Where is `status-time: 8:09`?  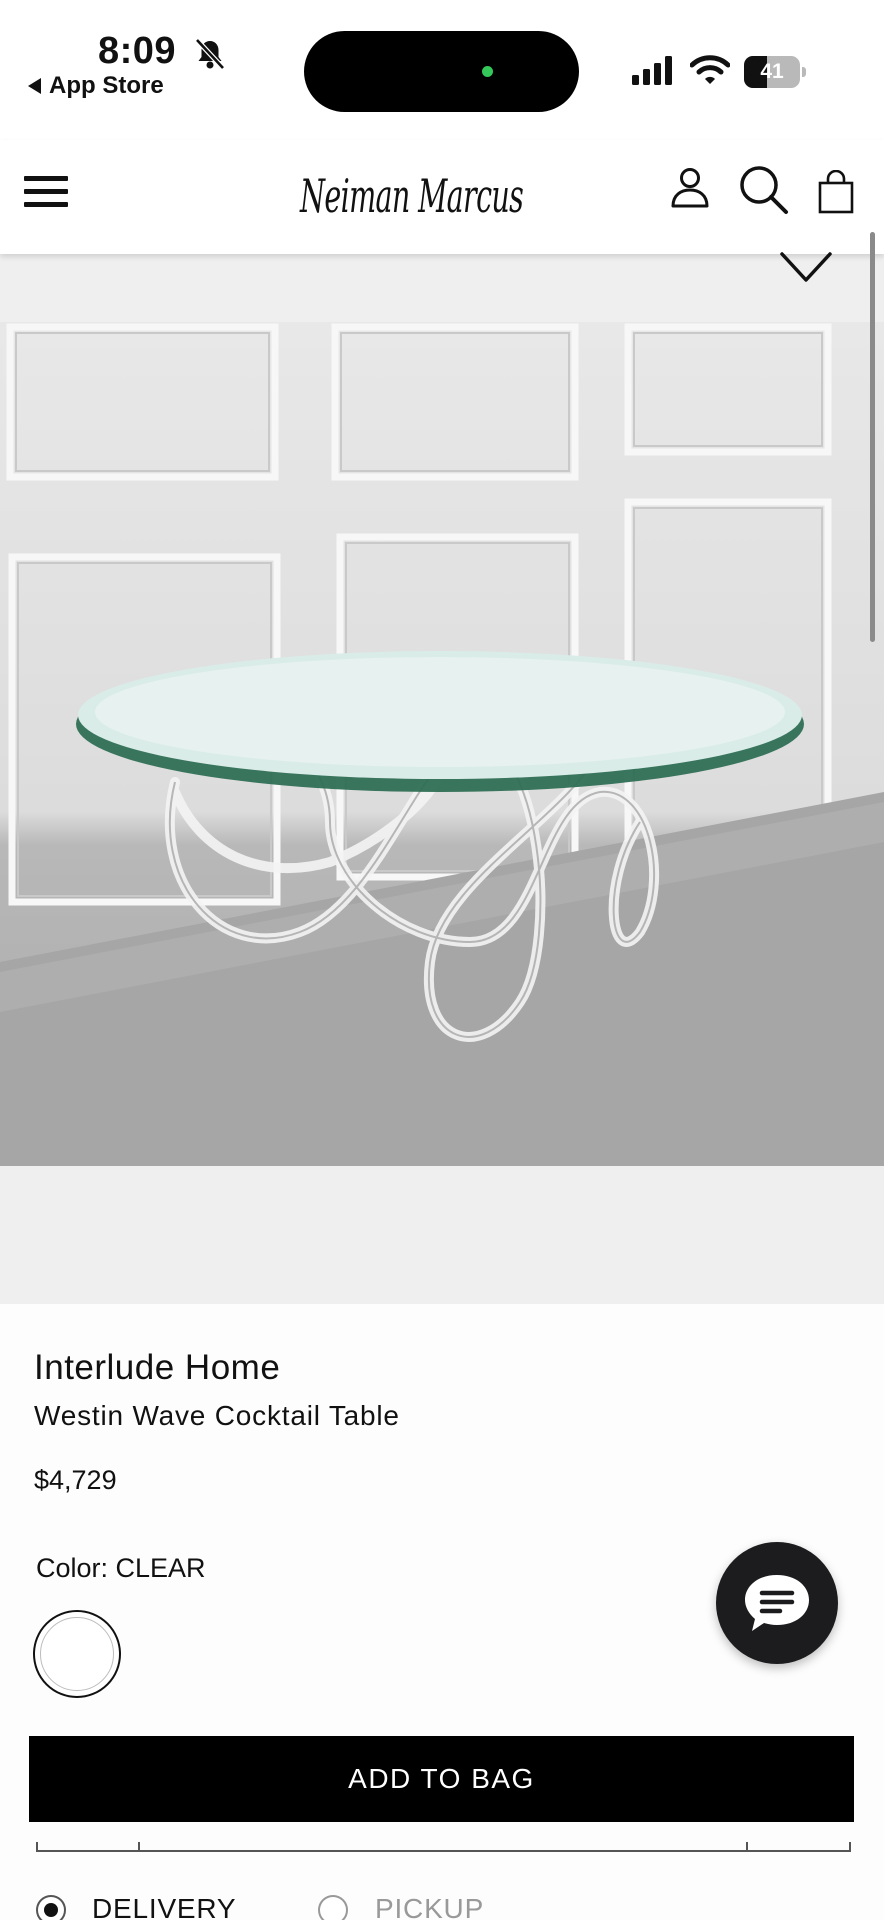 status-time: 8:09 is located at coordinates (137, 51).